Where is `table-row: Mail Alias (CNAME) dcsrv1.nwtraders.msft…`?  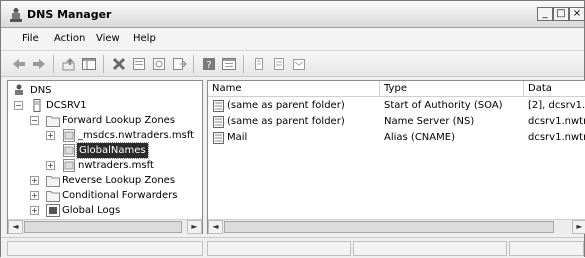 table-row: Mail Alias (CNAME) dcsrv1.nwtraders.msft… is located at coordinates (396, 138).